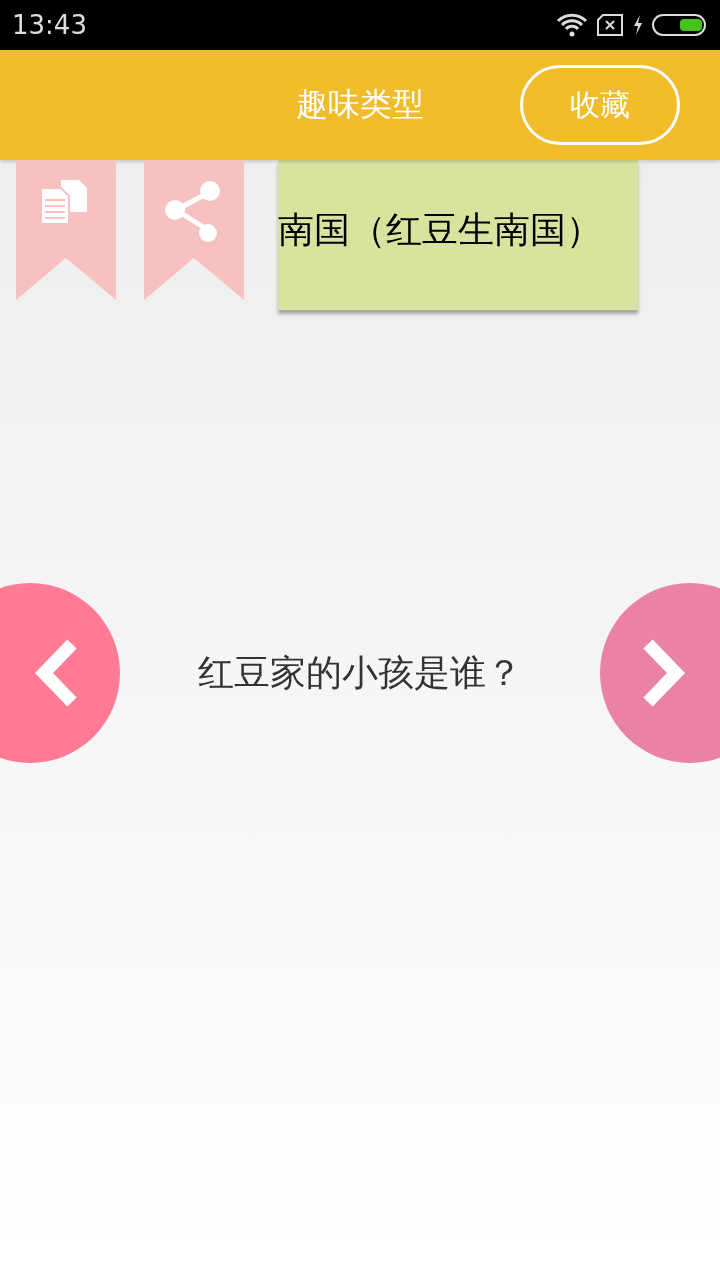 The width and height of the screenshot is (720, 1280). What do you see at coordinates (360, 672) in the screenshot?
I see `question-text: 红豆家的小孩是谁？` at bounding box center [360, 672].